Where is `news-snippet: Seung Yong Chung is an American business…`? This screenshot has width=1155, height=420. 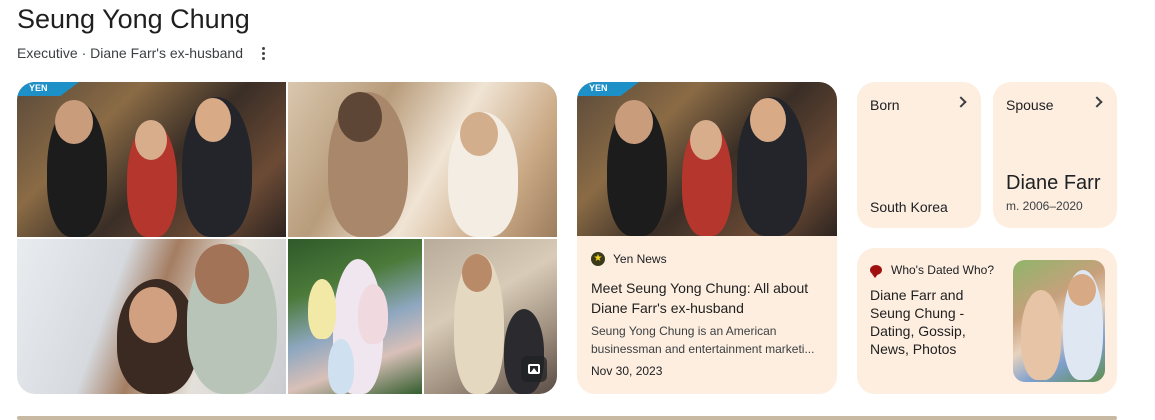 news-snippet: Seung Yong Chung is an American business… is located at coordinates (703, 340).